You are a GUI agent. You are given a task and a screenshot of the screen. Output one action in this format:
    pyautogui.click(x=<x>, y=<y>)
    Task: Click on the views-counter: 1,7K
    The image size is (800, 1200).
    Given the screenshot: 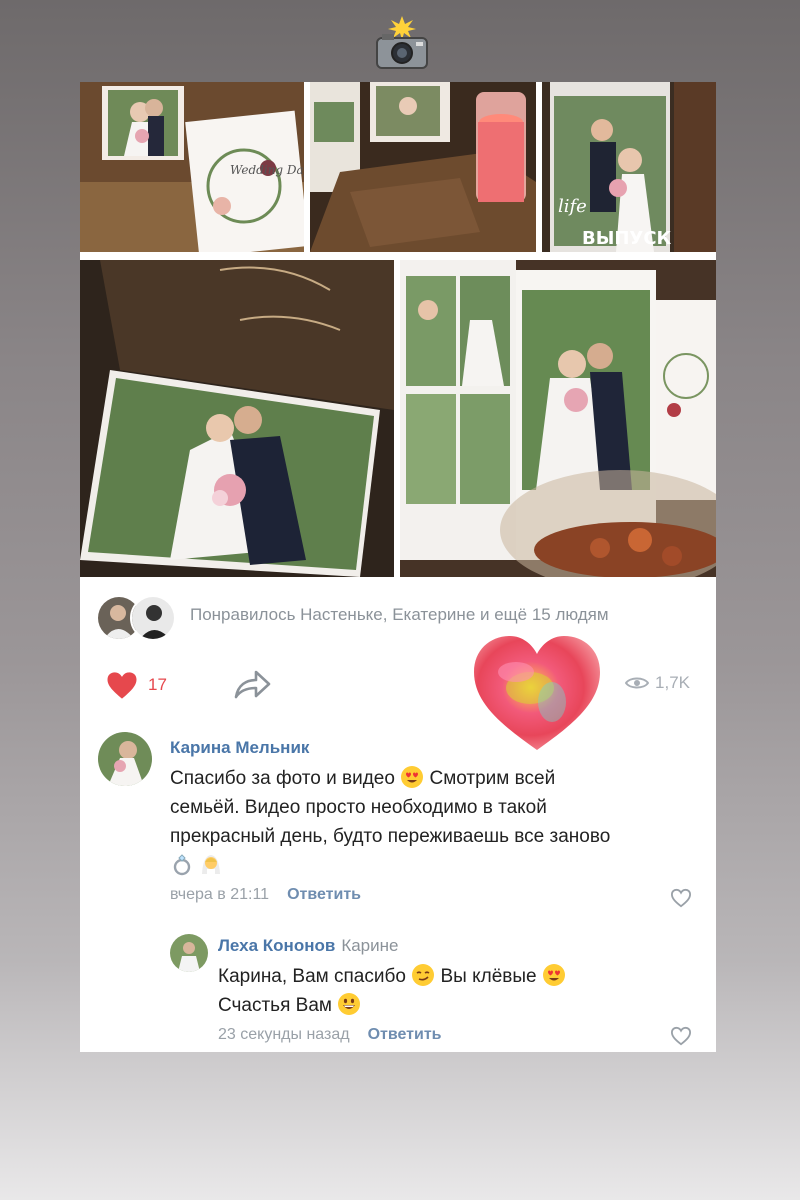 What is the action you would take?
    pyautogui.click(x=657, y=683)
    